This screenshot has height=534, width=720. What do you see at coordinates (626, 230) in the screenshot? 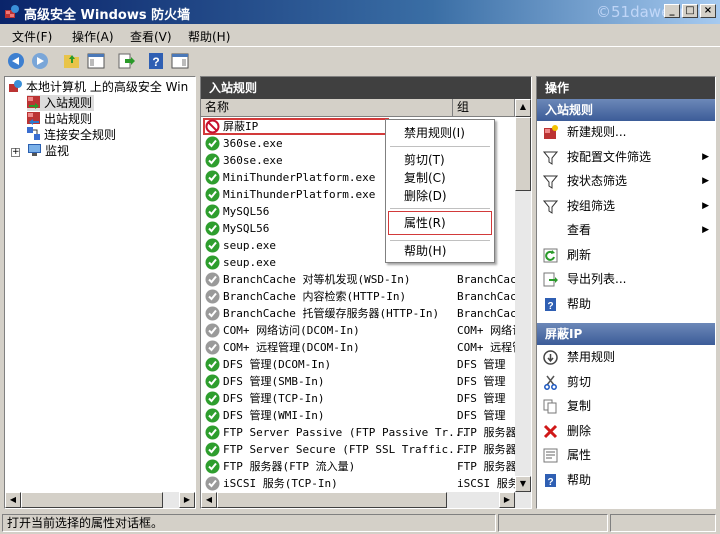
I see `action-item: 查看 ▶` at bounding box center [626, 230].